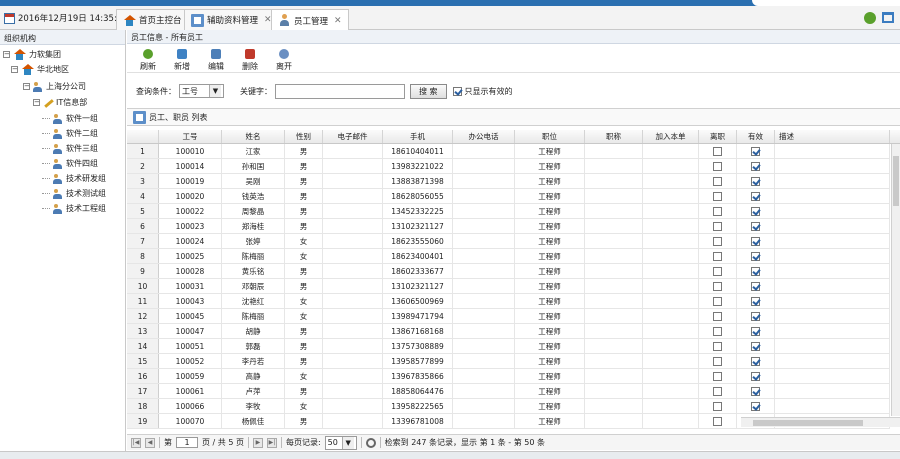 This screenshot has height=459, width=900. What do you see at coordinates (888, 17) in the screenshot?
I see `maximize-icon` at bounding box center [888, 17].